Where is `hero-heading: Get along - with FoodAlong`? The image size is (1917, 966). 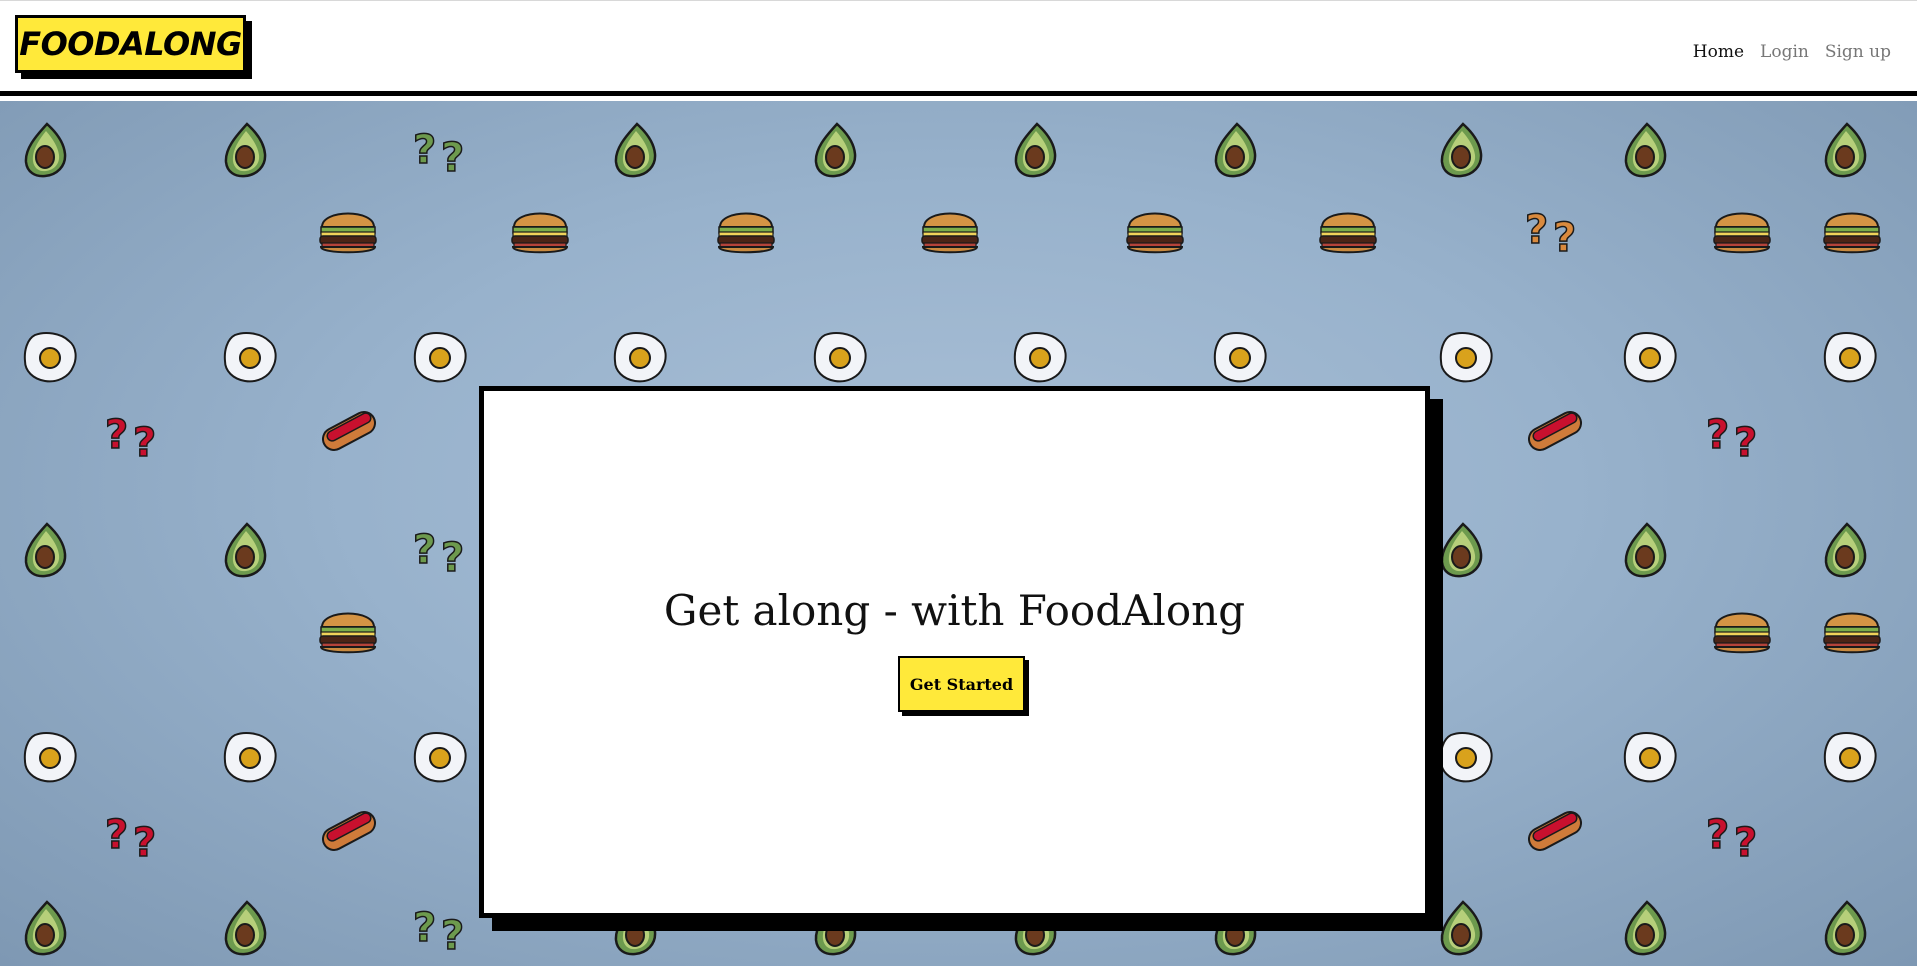
hero-heading: Get along - with FoodAlong is located at coordinates (954, 610).